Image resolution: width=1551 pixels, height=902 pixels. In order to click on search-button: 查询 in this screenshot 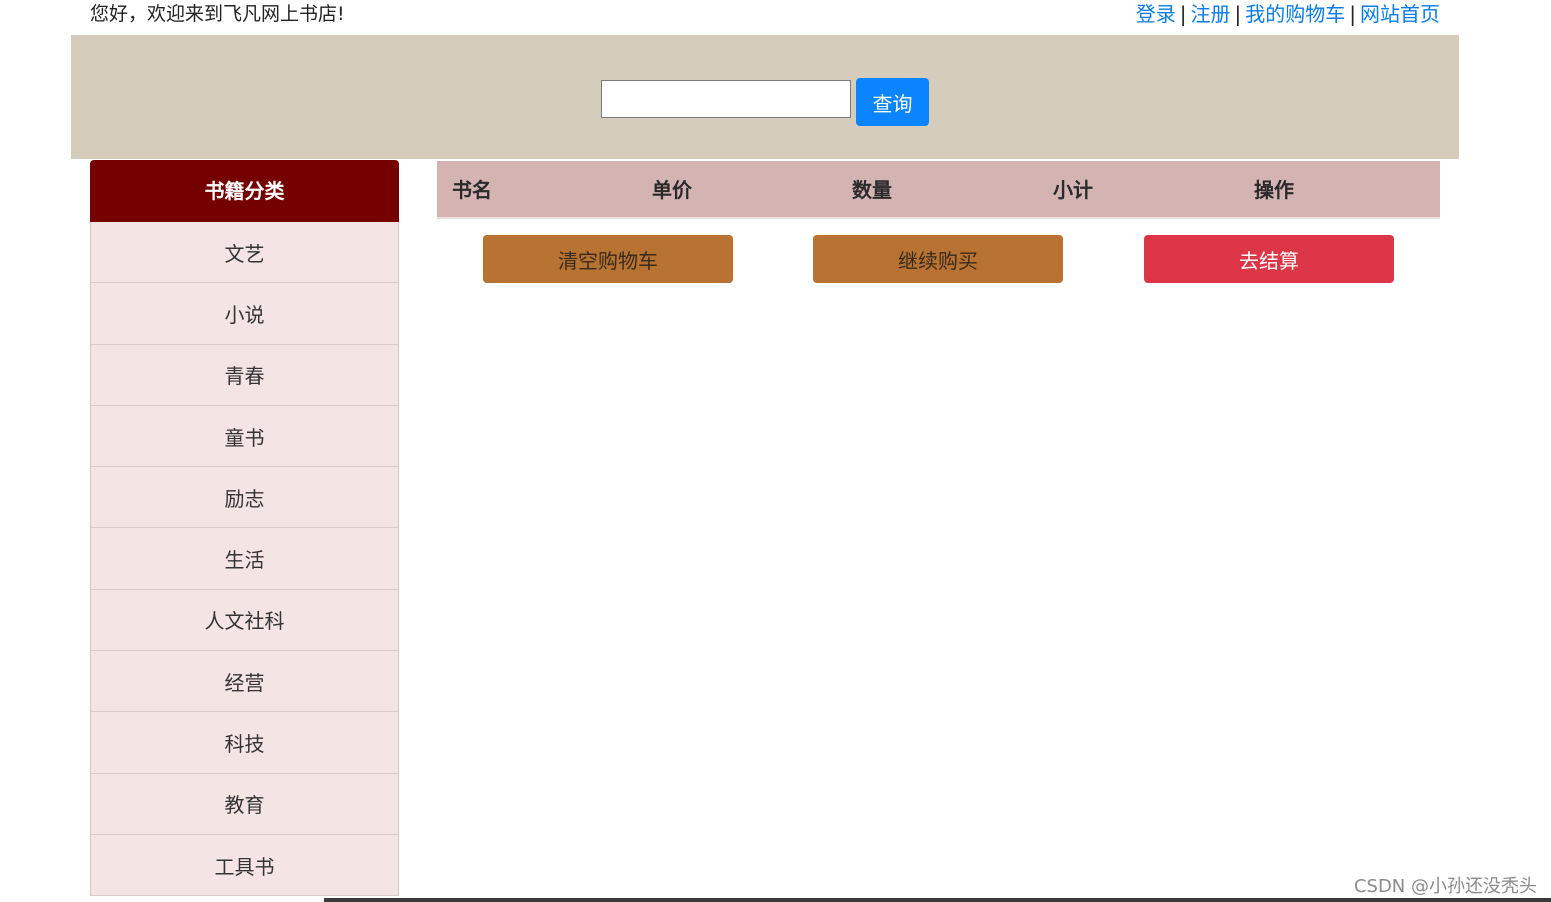, I will do `click(892, 102)`.